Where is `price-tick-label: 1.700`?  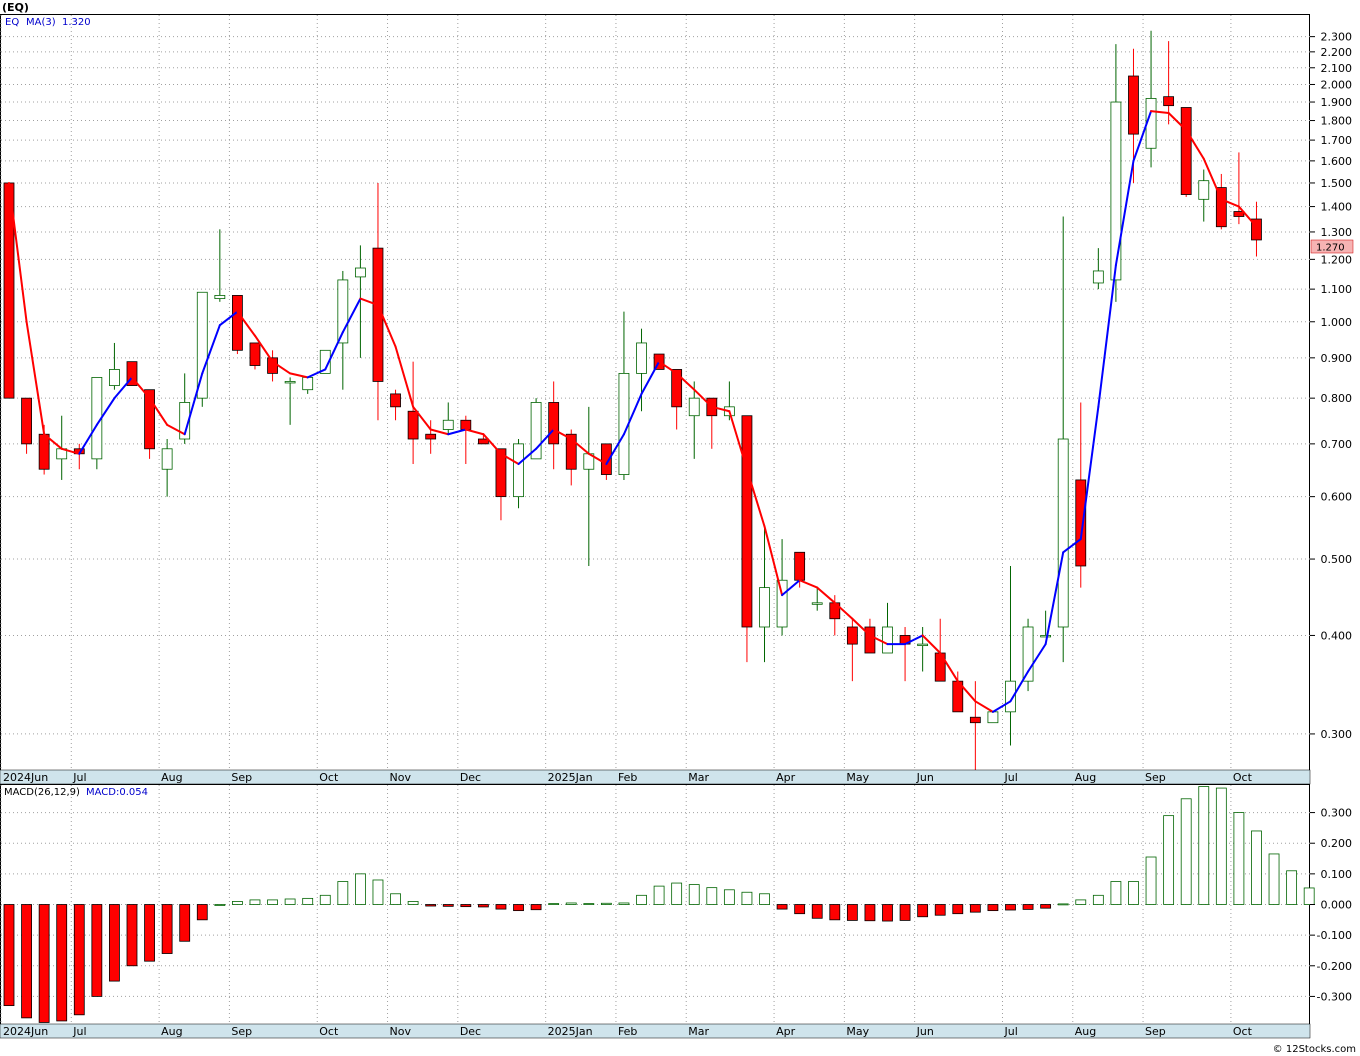
price-tick-label: 1.700 is located at coordinates (1337, 140).